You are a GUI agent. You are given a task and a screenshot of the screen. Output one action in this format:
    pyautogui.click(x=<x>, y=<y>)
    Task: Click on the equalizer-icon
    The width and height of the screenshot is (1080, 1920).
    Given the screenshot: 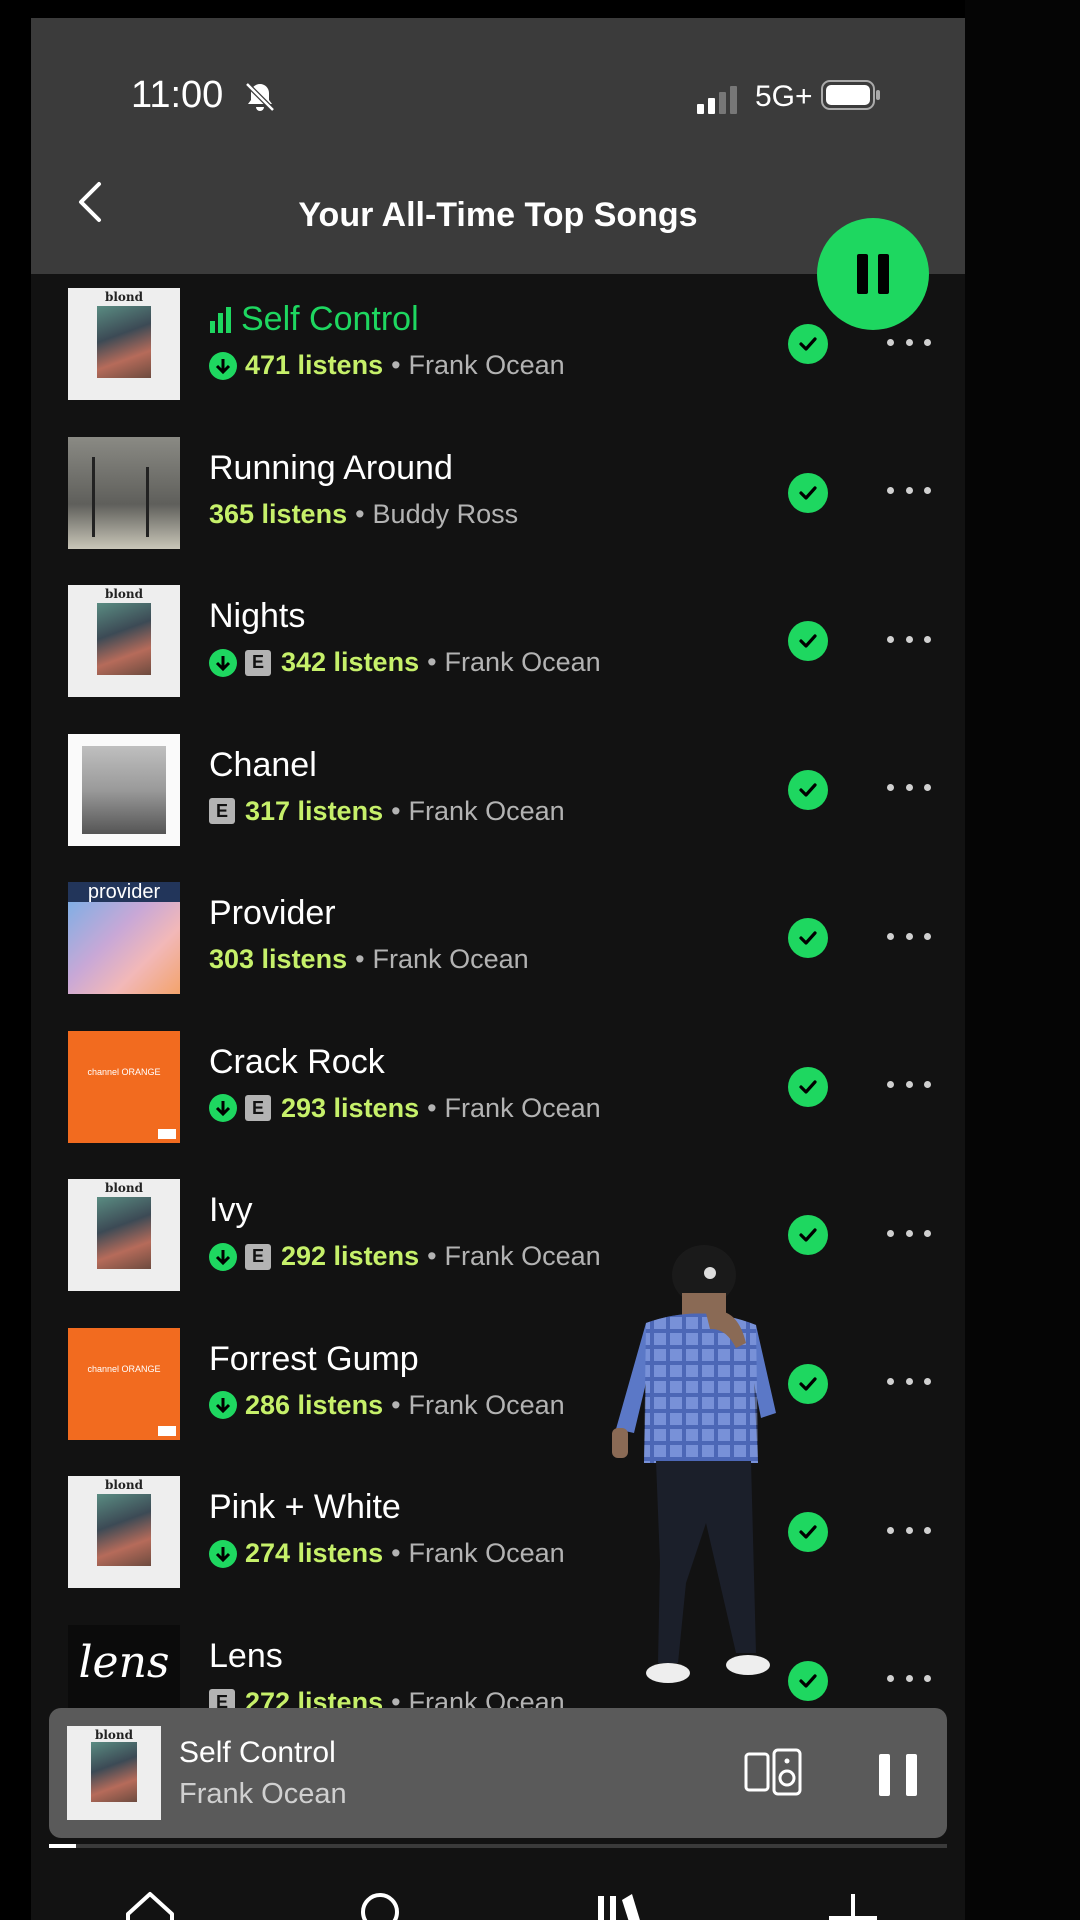 What is the action you would take?
    pyautogui.click(x=220, y=320)
    